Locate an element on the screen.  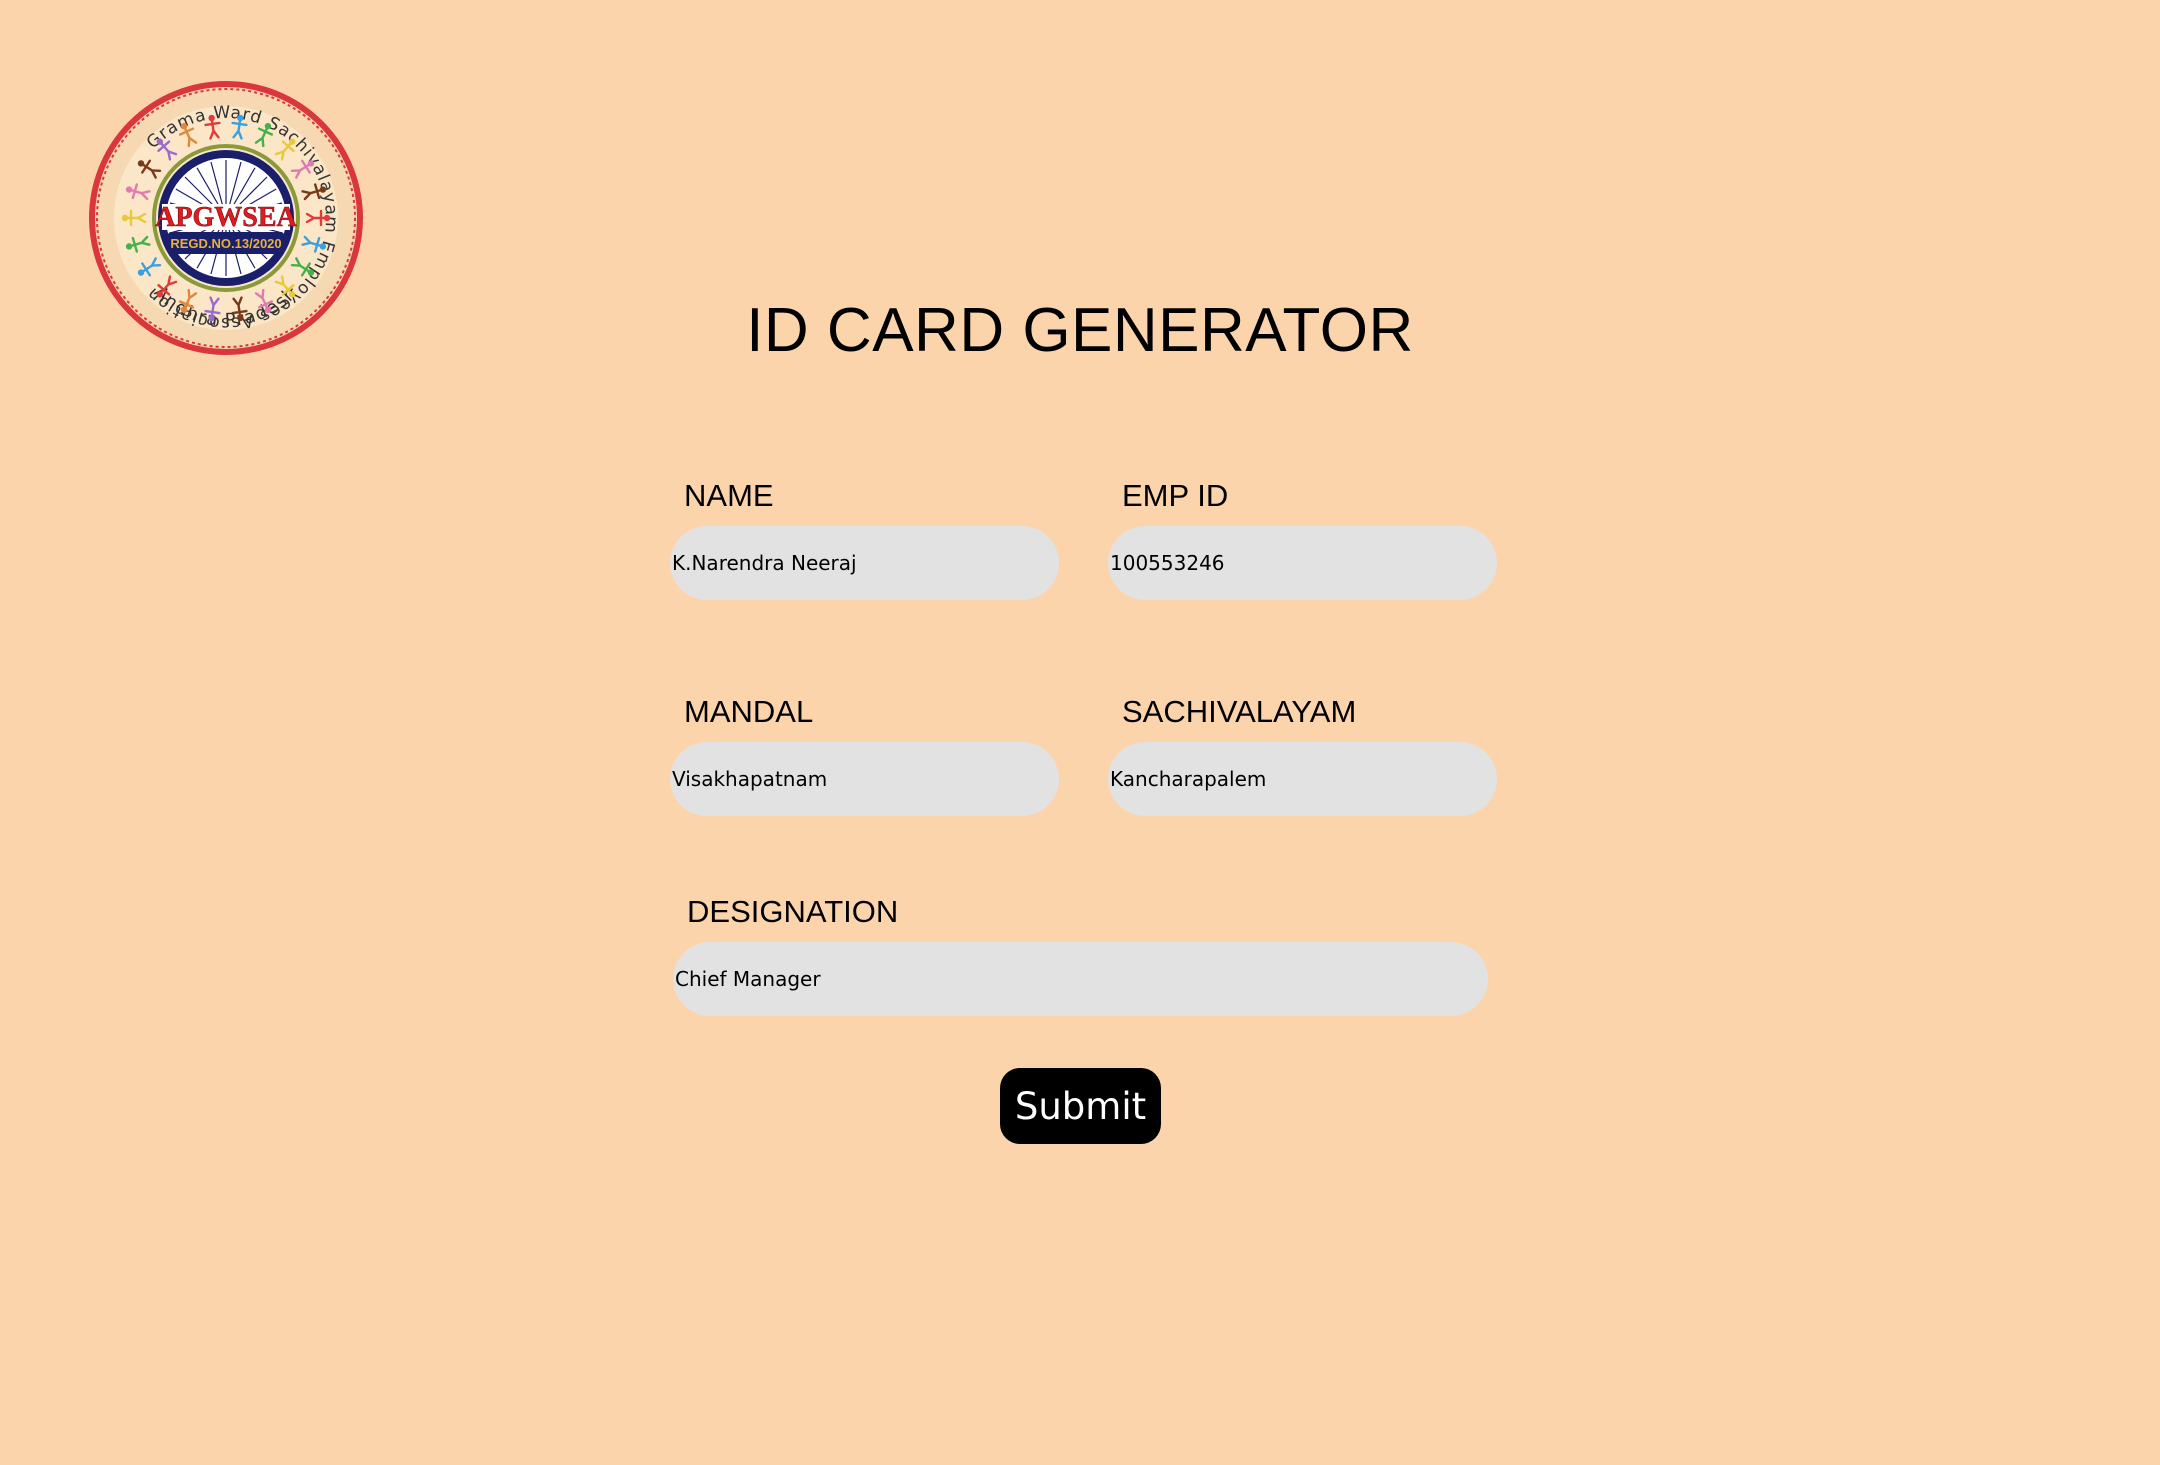
page-title: ID CARD GENERATOR is located at coordinates (1080, 330).